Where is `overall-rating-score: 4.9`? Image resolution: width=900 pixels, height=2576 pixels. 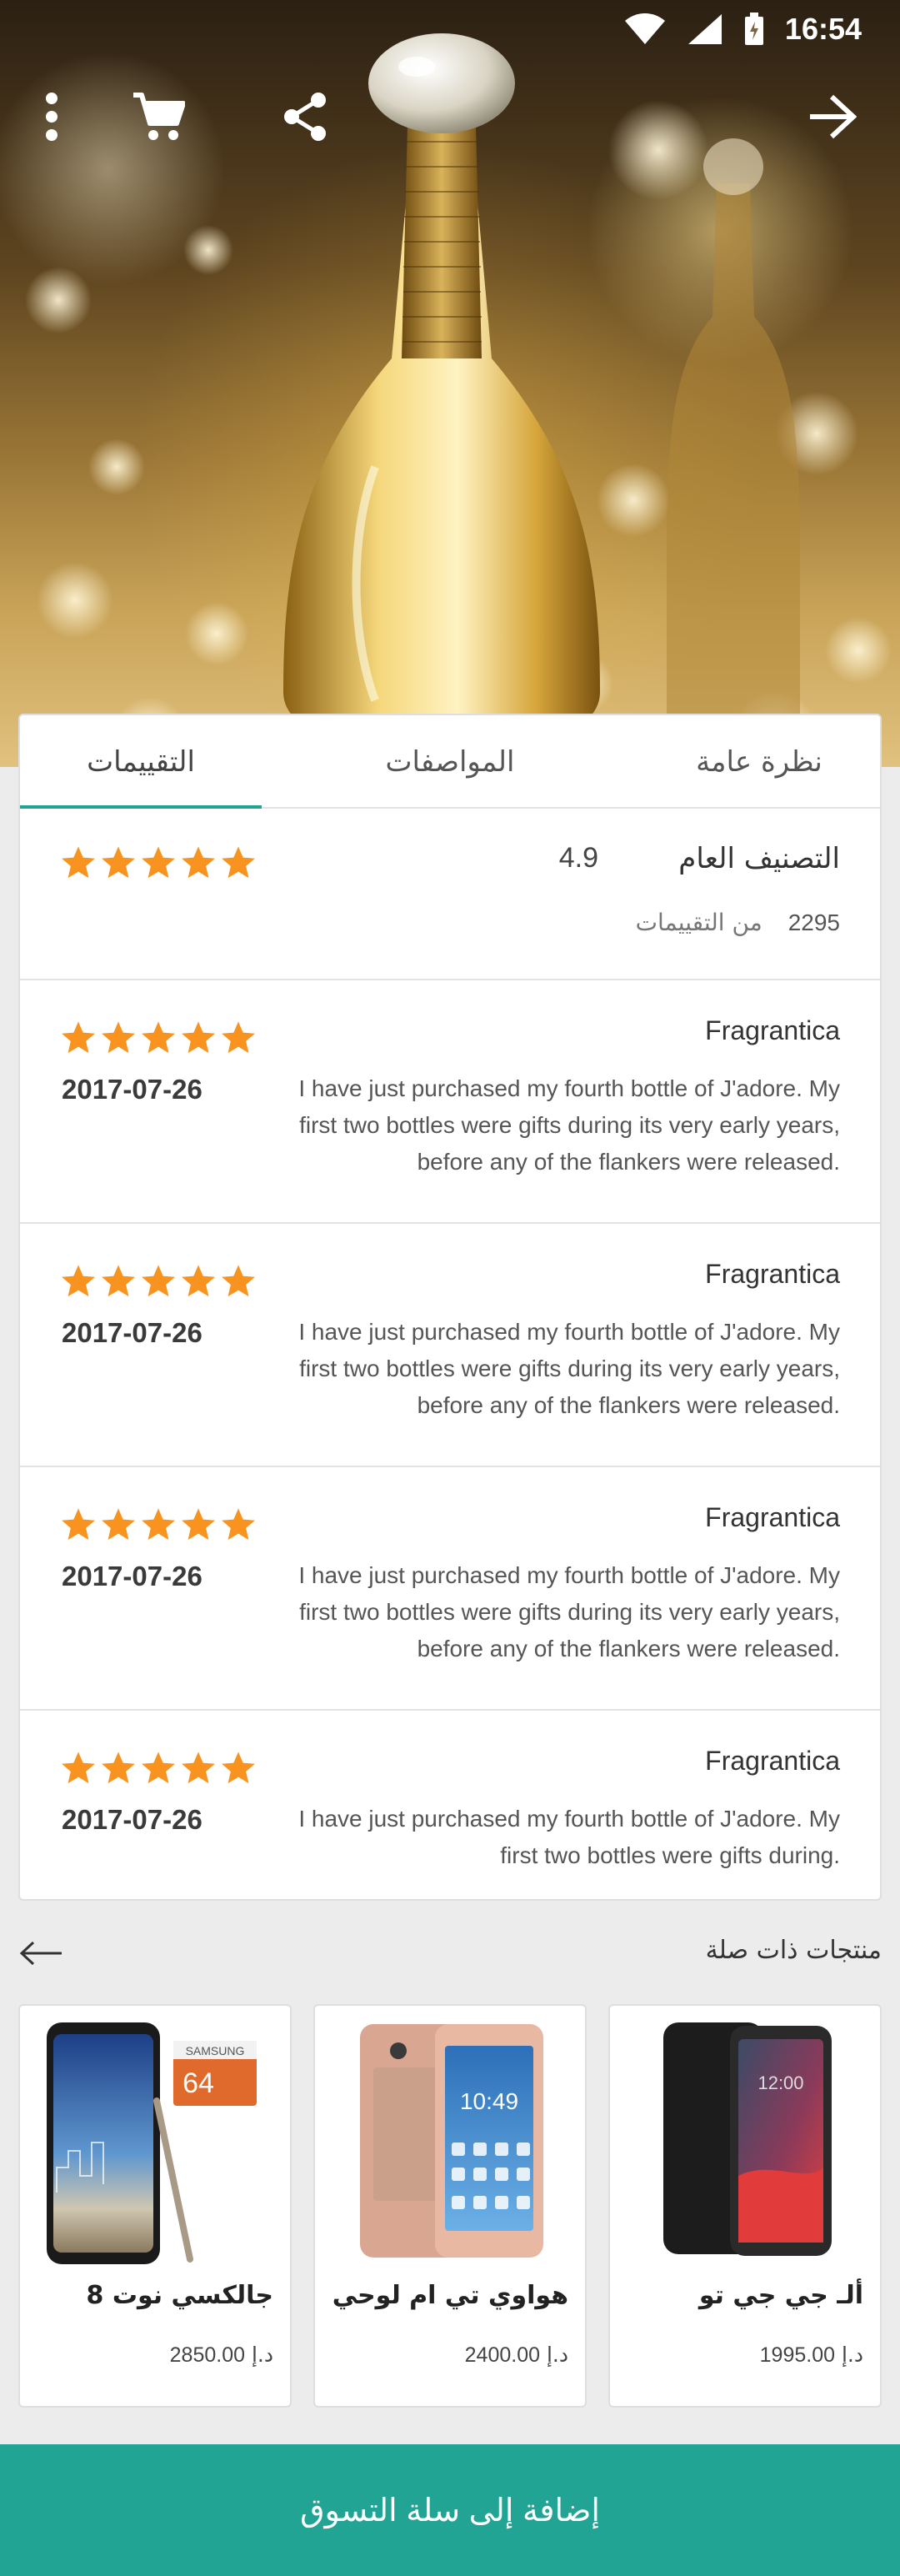
overall-rating-score: 4.9 is located at coordinates (578, 858).